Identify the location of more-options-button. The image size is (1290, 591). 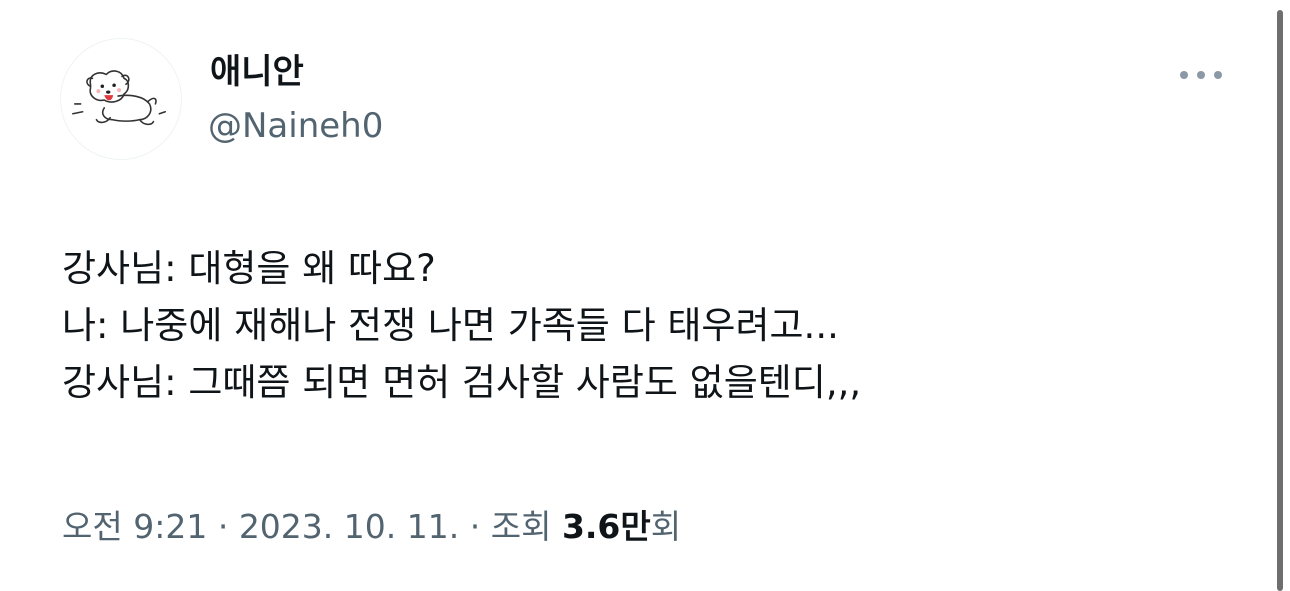
(1201, 75).